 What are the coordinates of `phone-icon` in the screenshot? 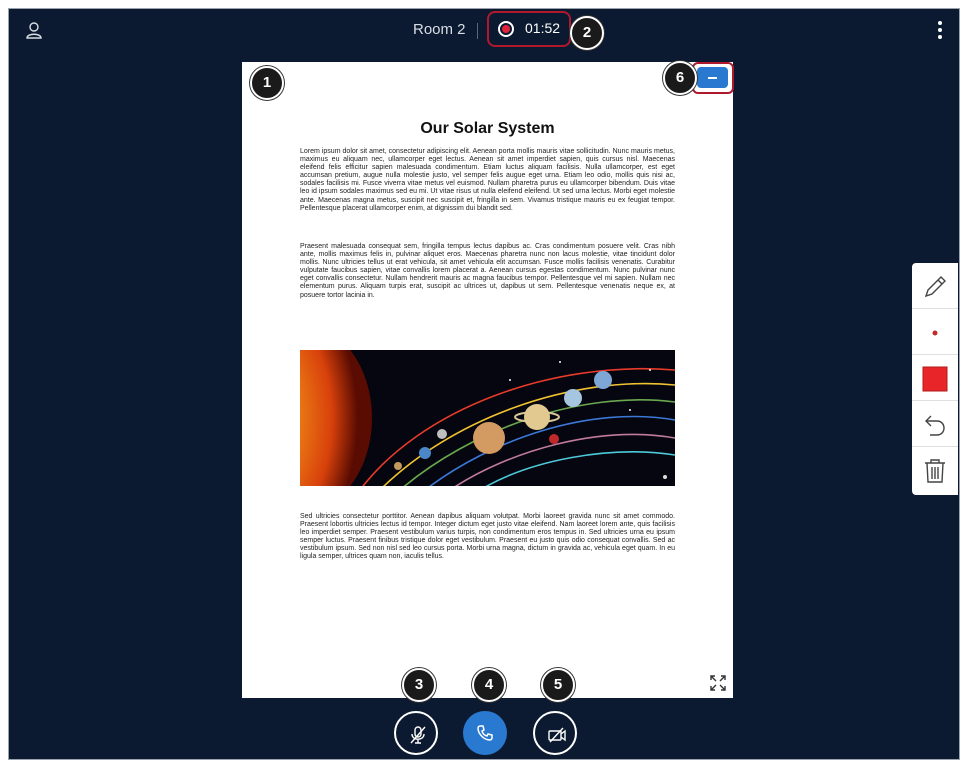 It's located at (485, 733).